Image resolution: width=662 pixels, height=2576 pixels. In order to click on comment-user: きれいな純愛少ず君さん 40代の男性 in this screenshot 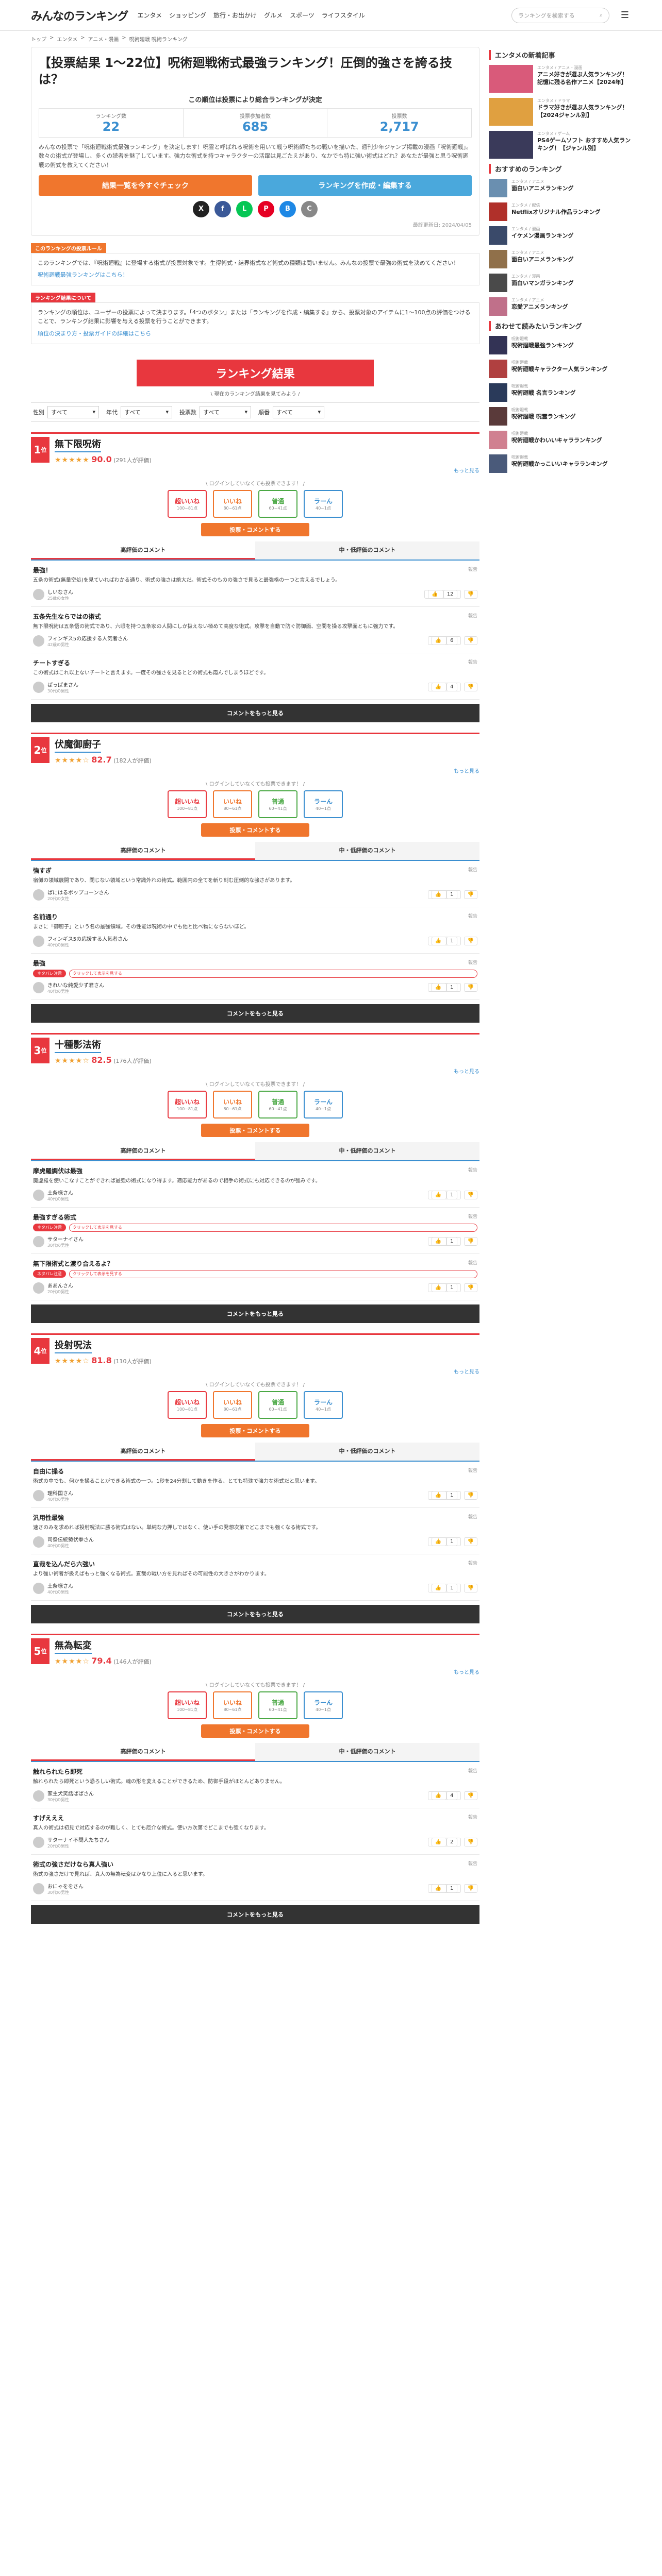, I will do `click(68, 987)`.